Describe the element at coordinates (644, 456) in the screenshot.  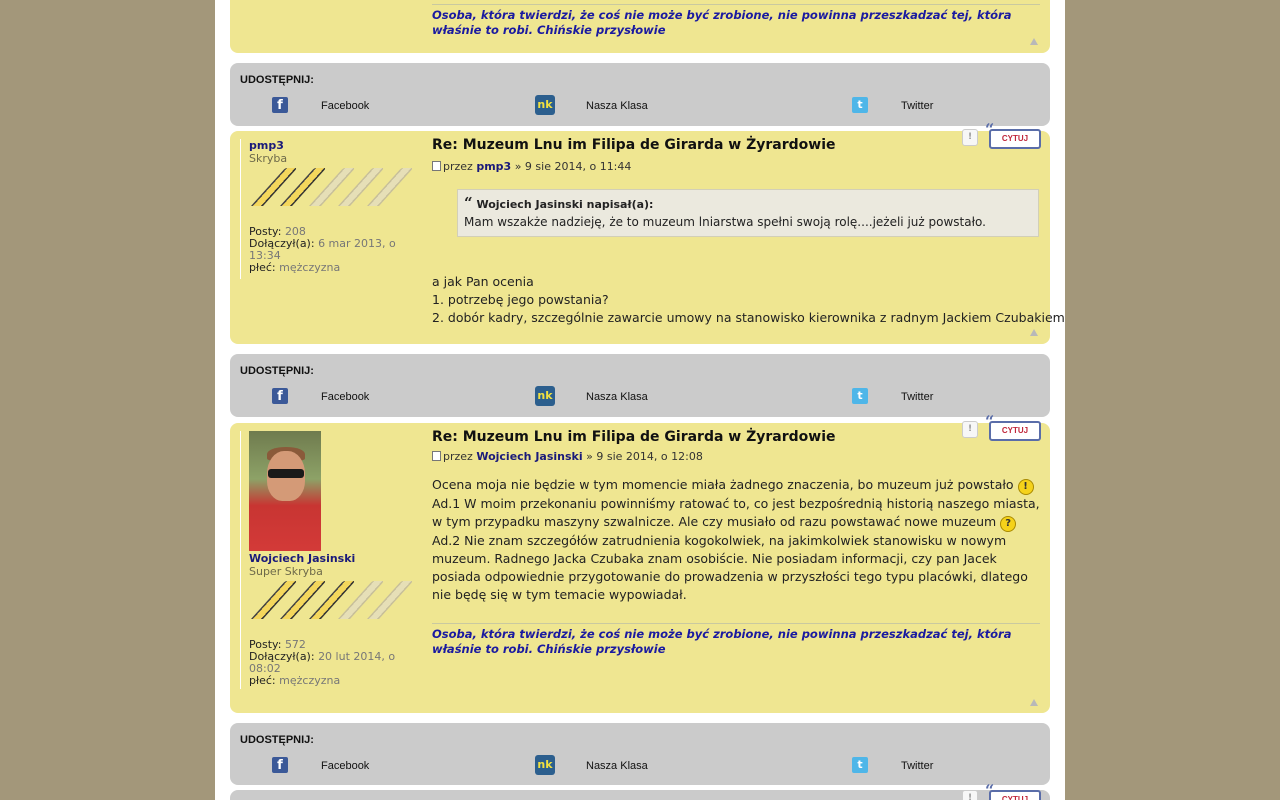
I see `post-date: » 9 sie 2014, o 12:08` at that location.